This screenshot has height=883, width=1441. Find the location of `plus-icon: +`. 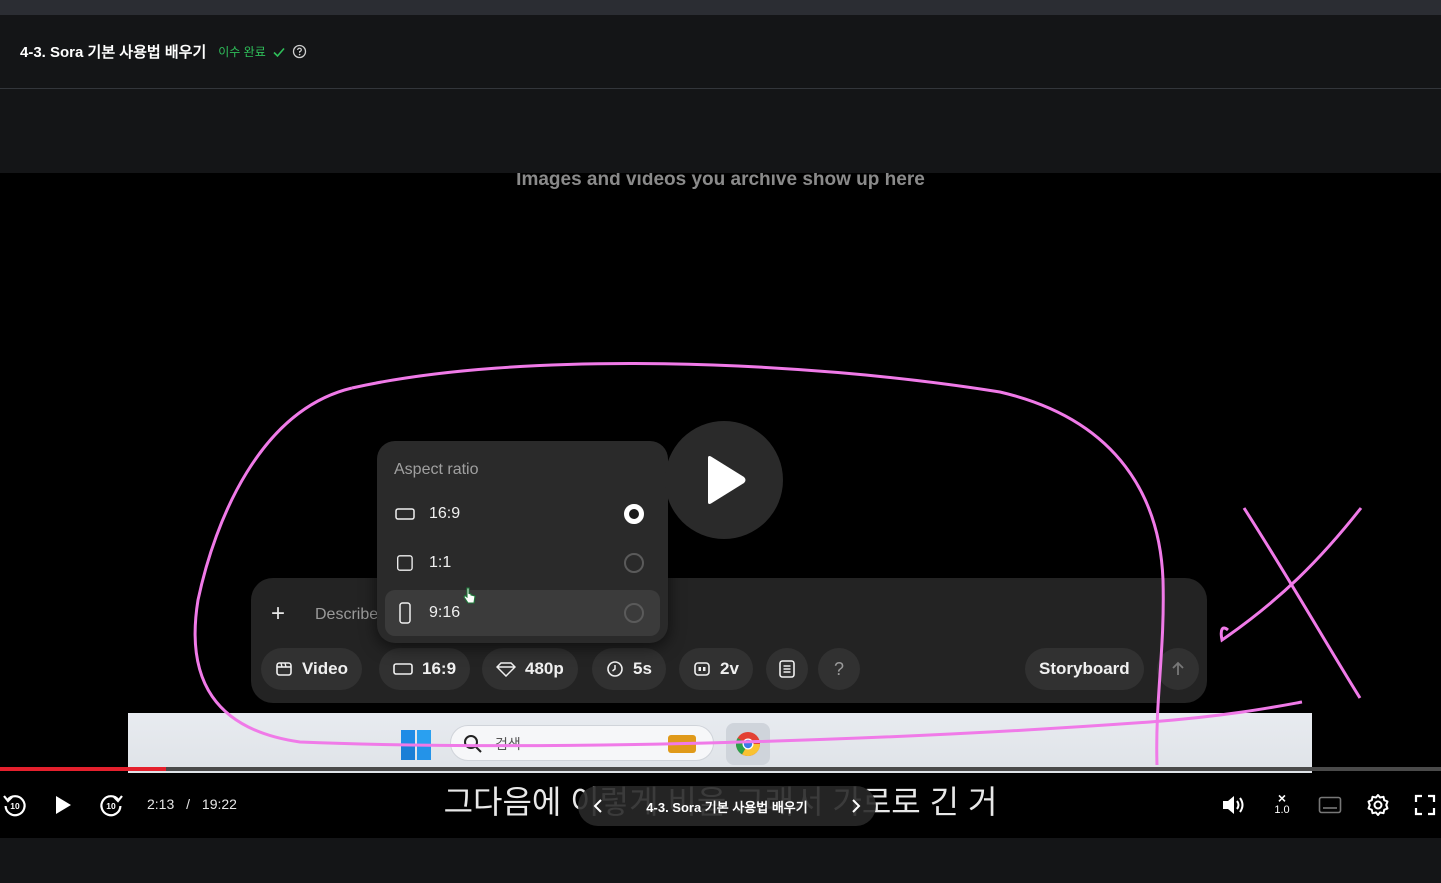

plus-icon: + is located at coordinates (278, 614).